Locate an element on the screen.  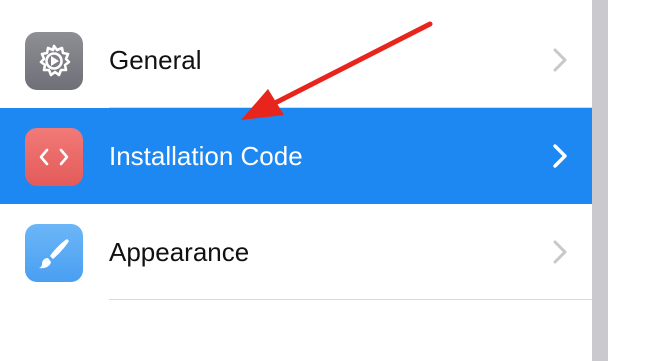
scrollbar is located at coordinates (600, 180).